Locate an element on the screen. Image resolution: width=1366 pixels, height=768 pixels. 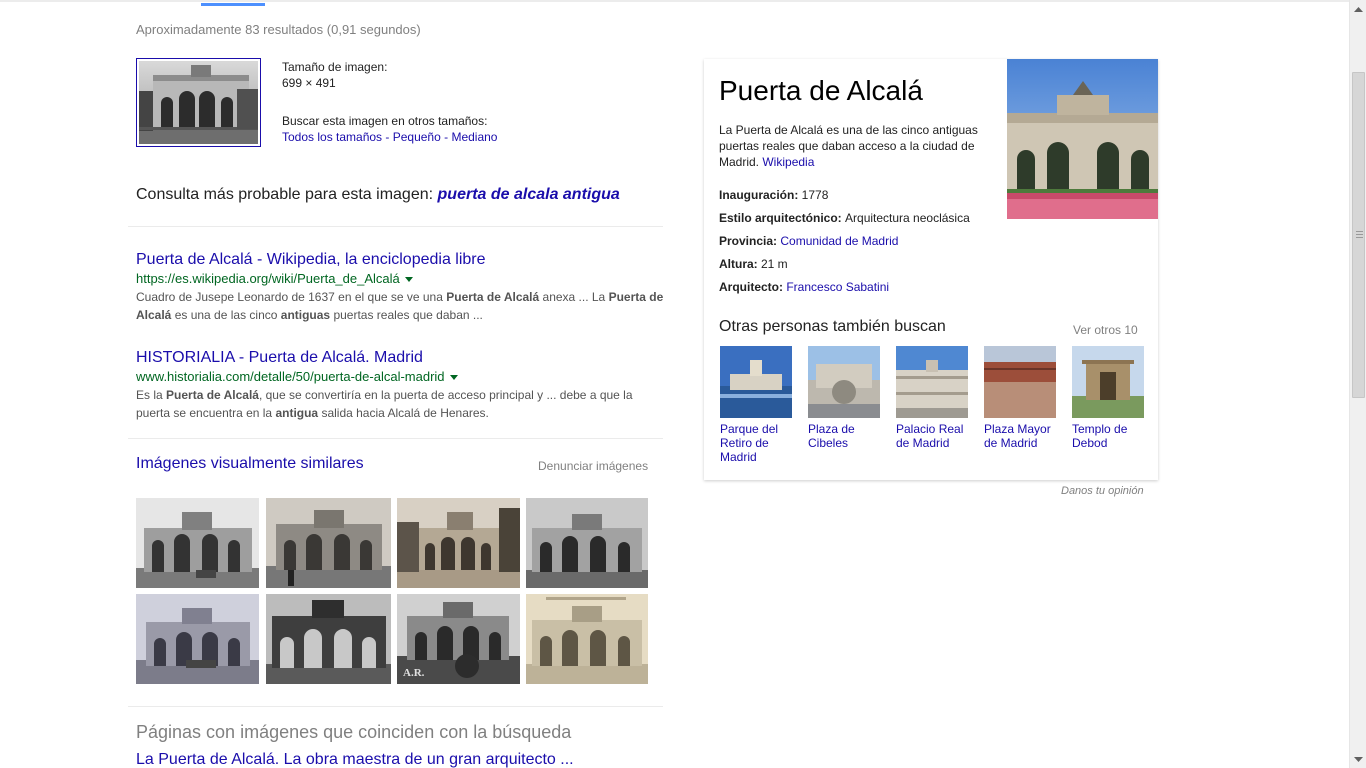
active-tab-indicator is located at coordinates (233, 4).